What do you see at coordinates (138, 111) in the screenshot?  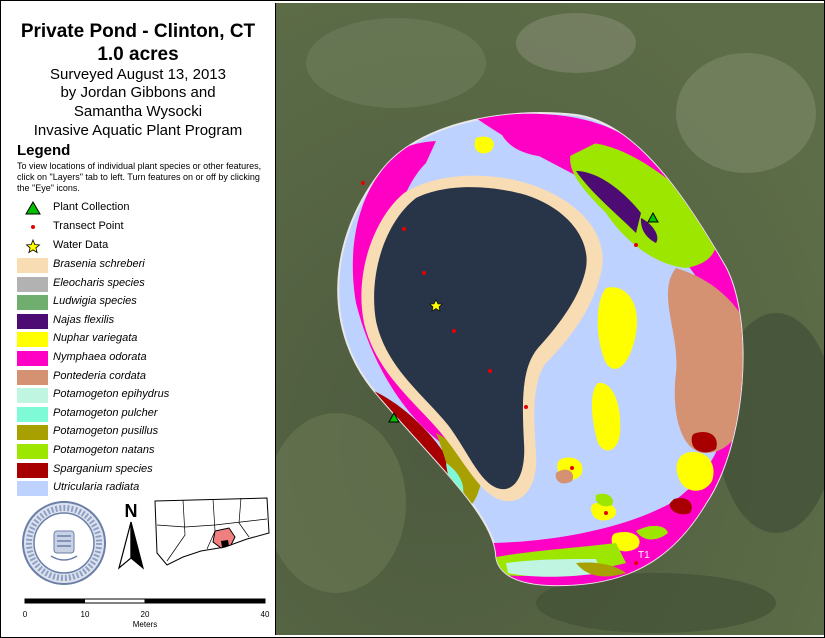 I see `surveyors-line2: Samantha Wysocki` at bounding box center [138, 111].